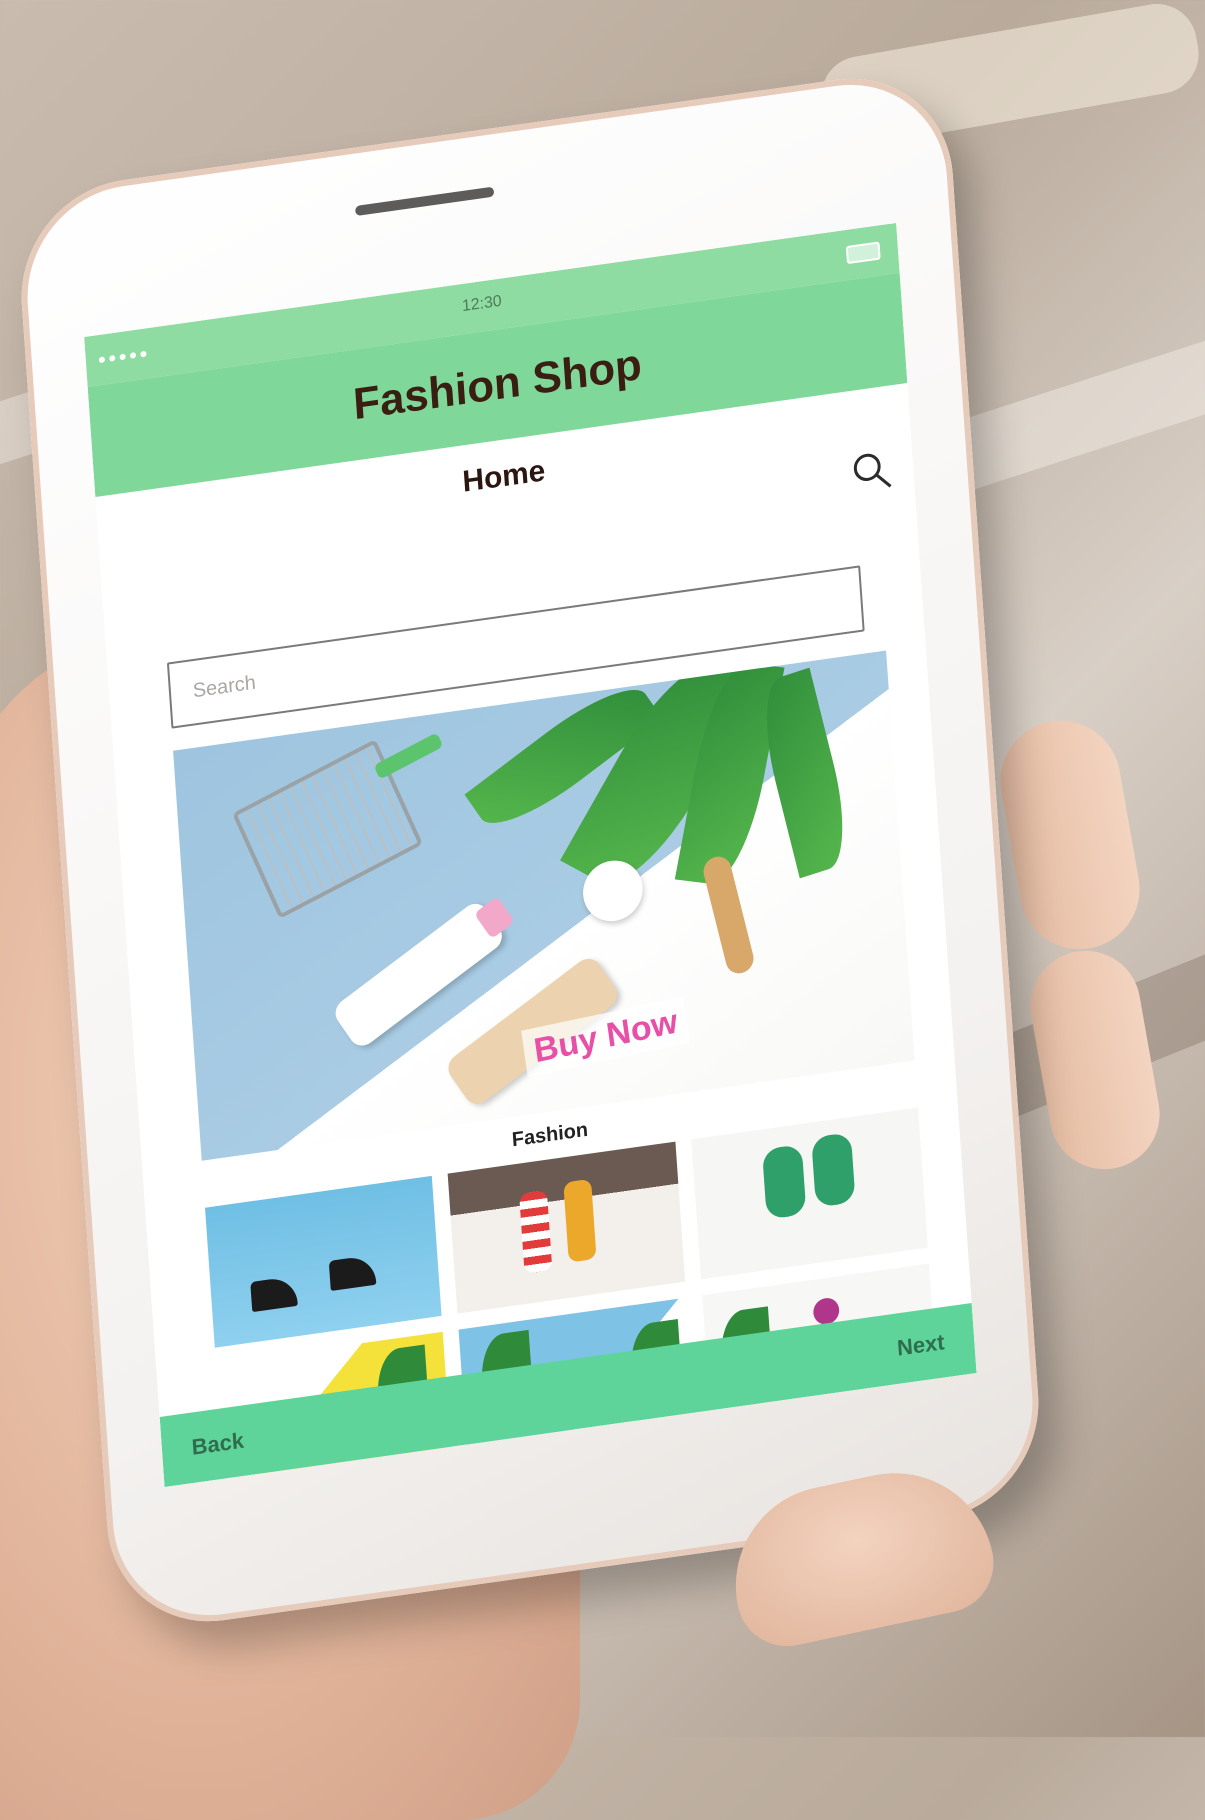 This screenshot has width=1205, height=1820. What do you see at coordinates (871, 471) in the screenshot?
I see `search-icon` at bounding box center [871, 471].